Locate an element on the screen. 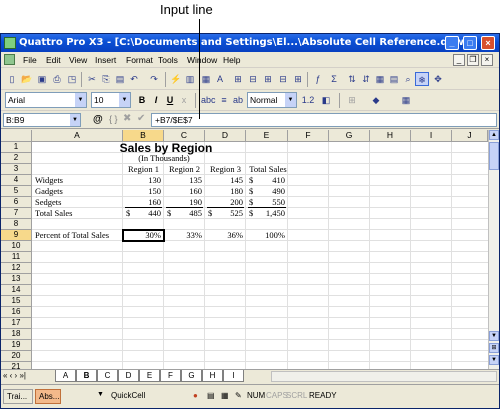 The image size is (500, 409). print-icon: ⎙ is located at coordinates (57, 79).